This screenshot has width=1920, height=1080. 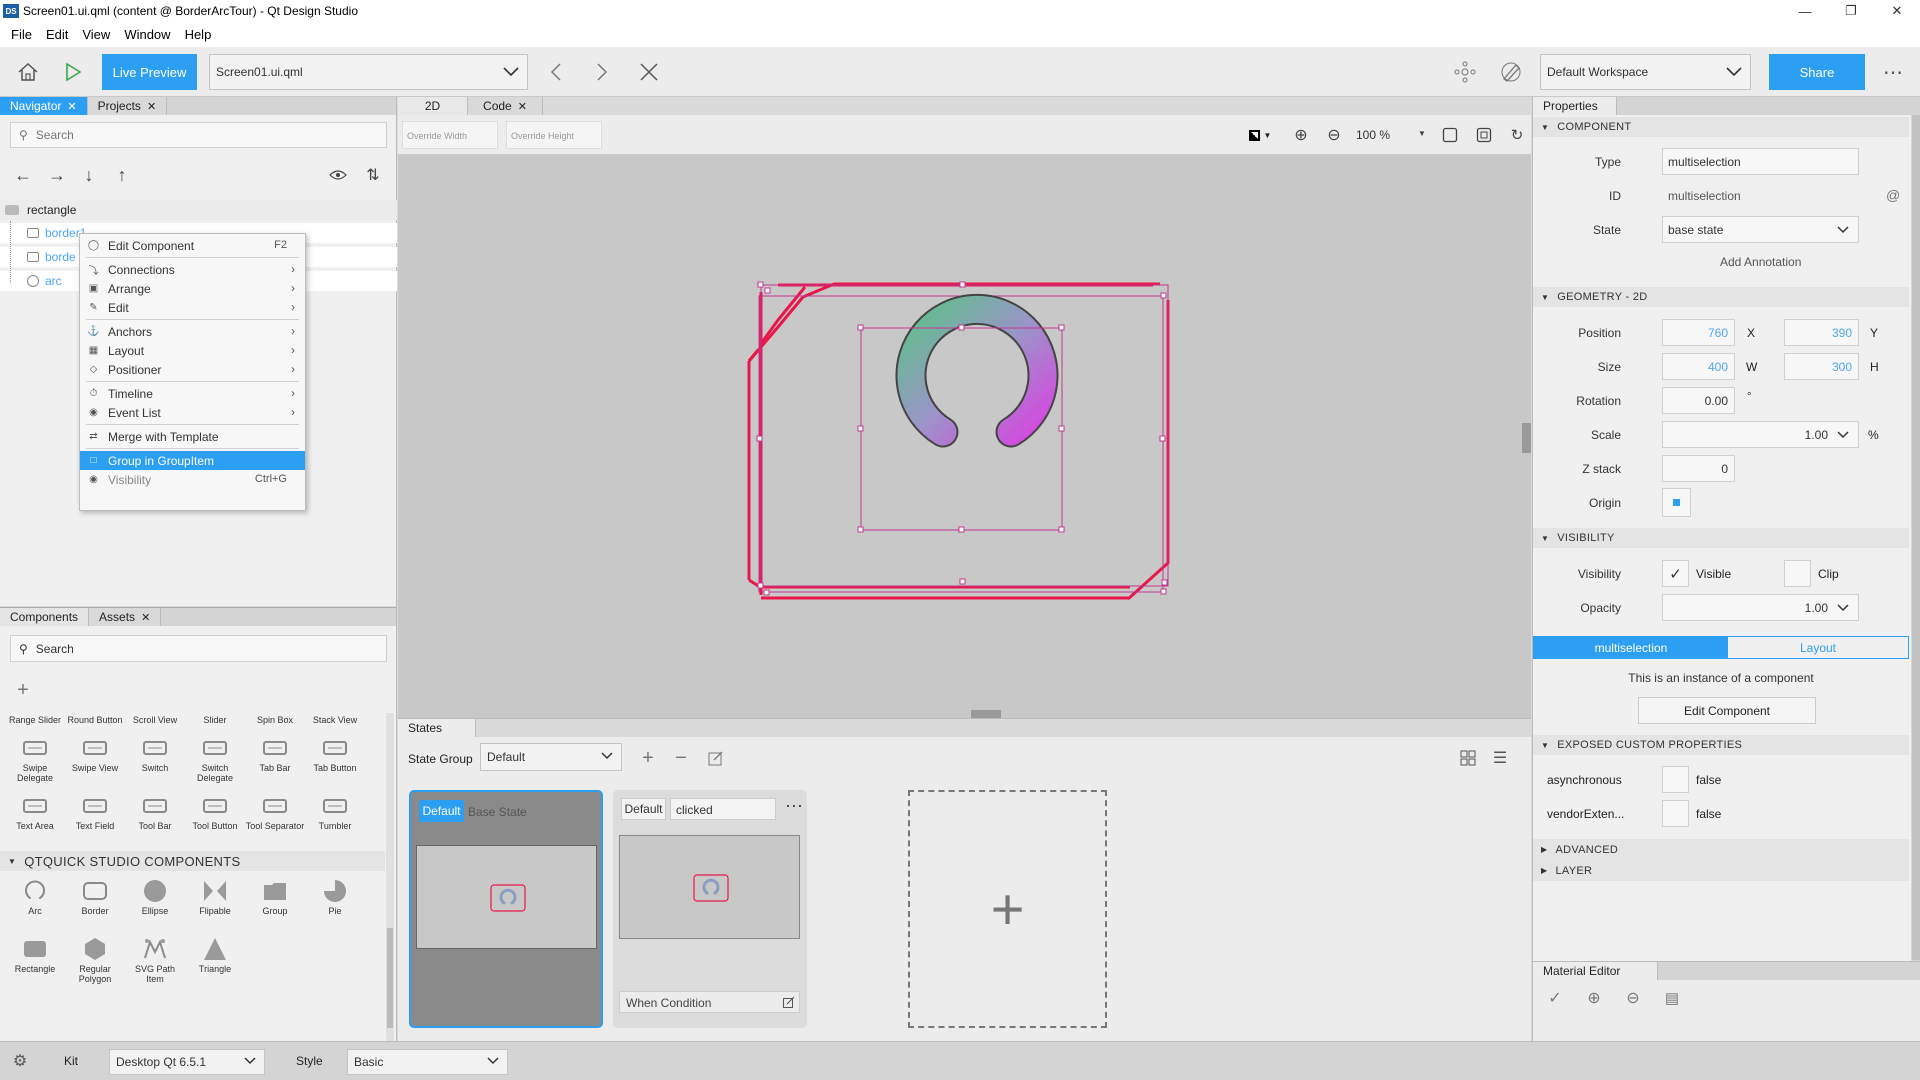 I want to click on tab-states: States, so click(x=437, y=728).